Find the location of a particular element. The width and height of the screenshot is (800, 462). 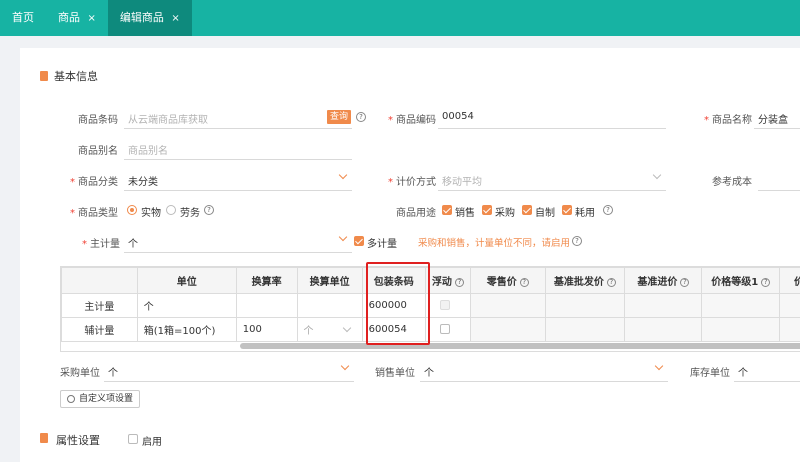

query-button: 查询 is located at coordinates (339, 117).